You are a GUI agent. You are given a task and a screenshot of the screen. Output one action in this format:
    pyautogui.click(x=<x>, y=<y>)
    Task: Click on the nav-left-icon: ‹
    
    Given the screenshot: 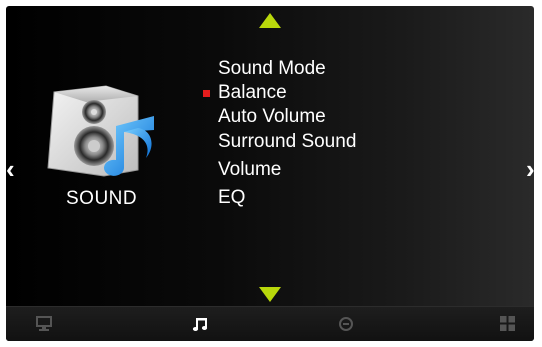 What is the action you would take?
    pyautogui.click(x=10, y=169)
    